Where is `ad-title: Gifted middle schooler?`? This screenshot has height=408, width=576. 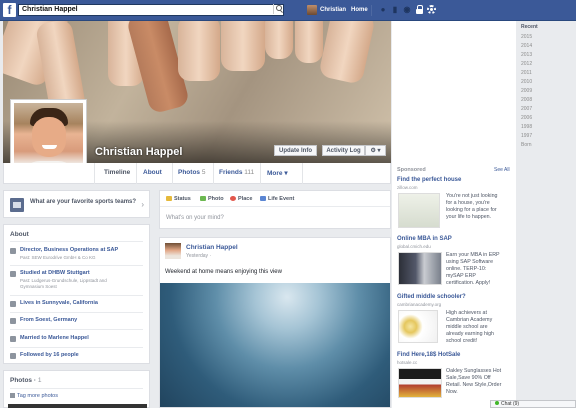 ad-title: Gifted middle schooler? is located at coordinates (431, 297).